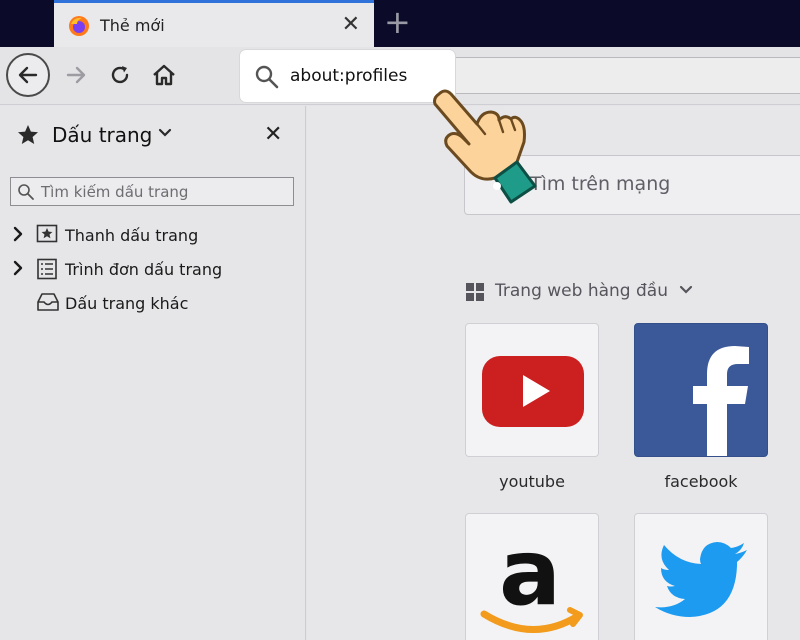 This screenshot has height=640, width=800. I want to click on reload-button, so click(120, 75).